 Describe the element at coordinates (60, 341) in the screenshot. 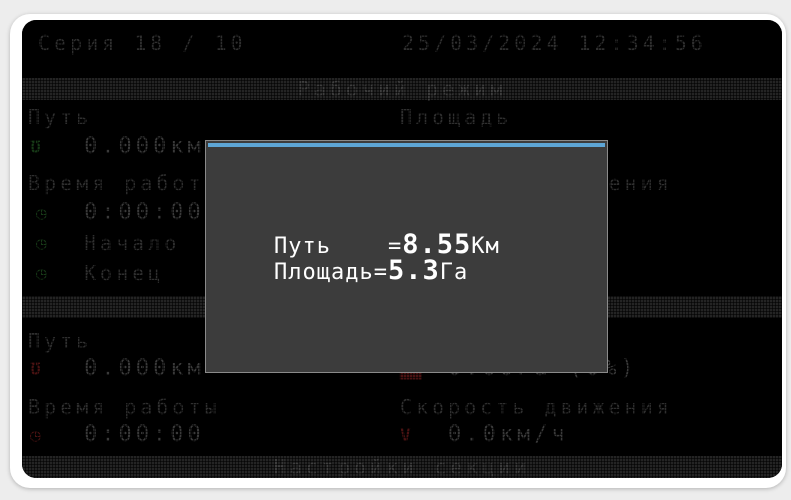

I see `put2-label: Путь` at that location.